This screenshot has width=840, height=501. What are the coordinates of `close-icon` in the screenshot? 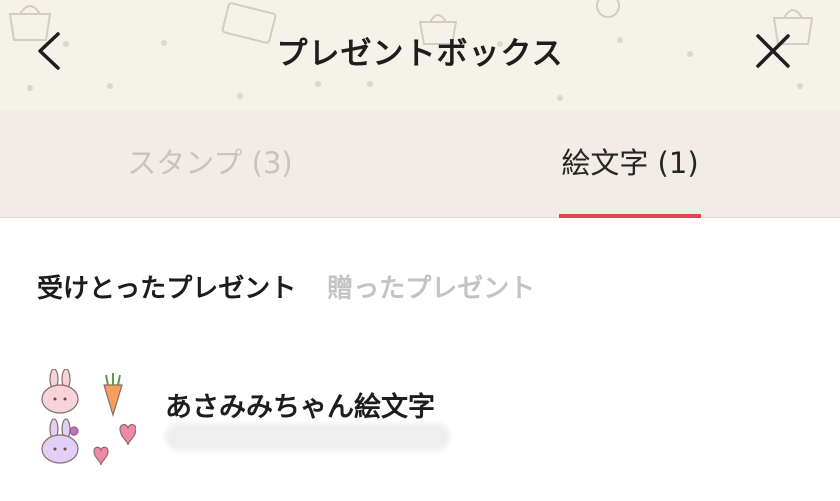 It's located at (773, 51).